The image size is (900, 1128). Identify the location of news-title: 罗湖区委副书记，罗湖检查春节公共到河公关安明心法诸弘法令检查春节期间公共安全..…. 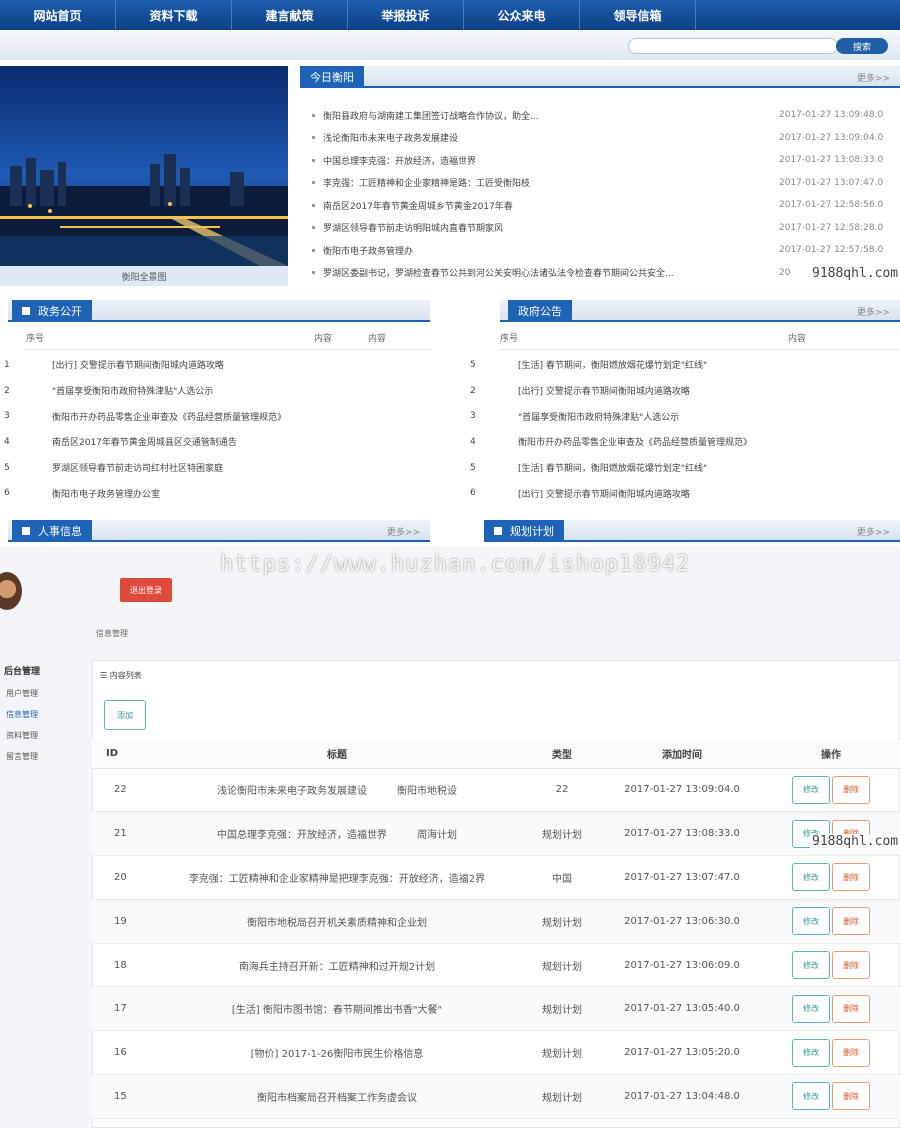
(551, 272).